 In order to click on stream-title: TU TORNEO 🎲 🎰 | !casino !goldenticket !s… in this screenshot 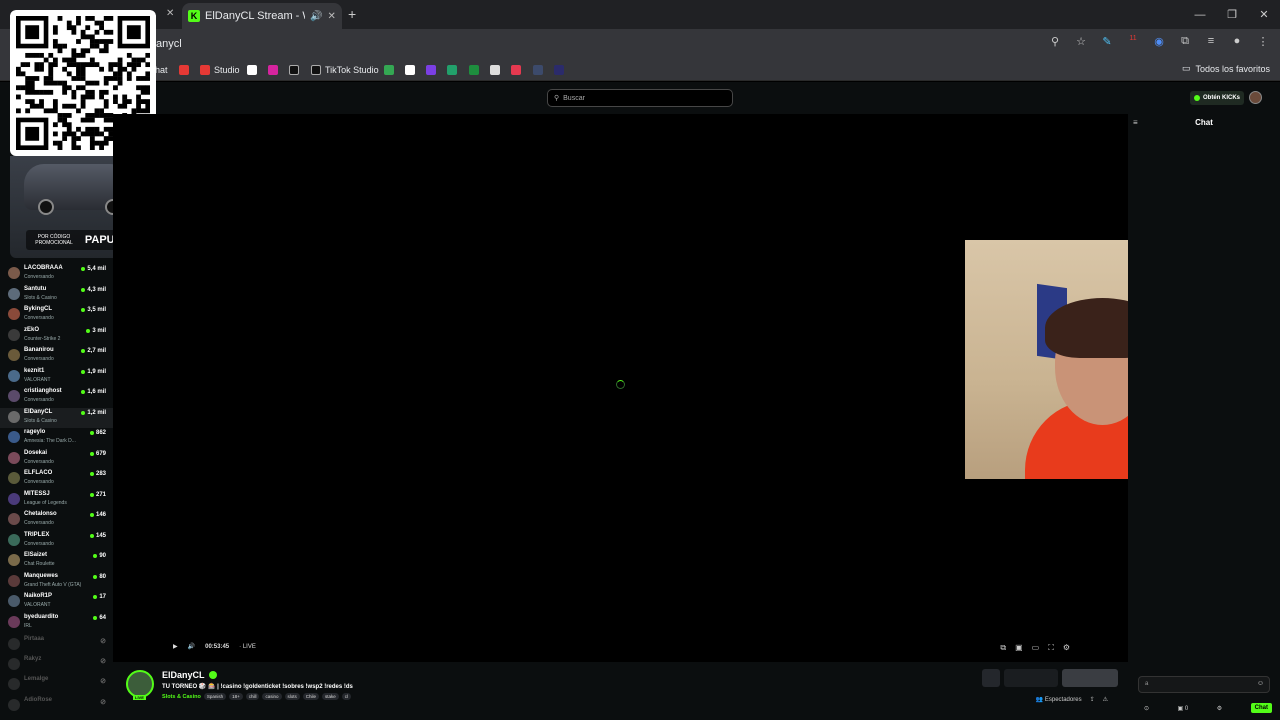, I will do `click(257, 687)`.